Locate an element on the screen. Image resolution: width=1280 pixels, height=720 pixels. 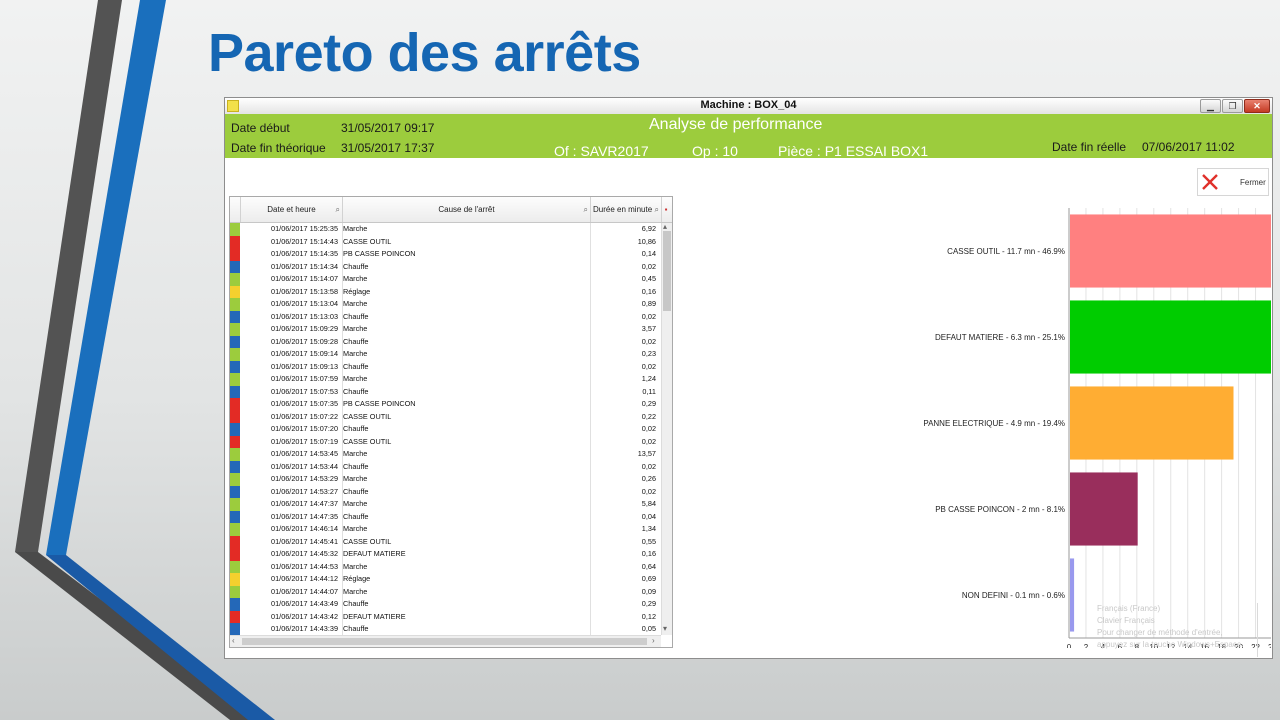
cell-duree: 0,09 is located at coordinates (648, 591).